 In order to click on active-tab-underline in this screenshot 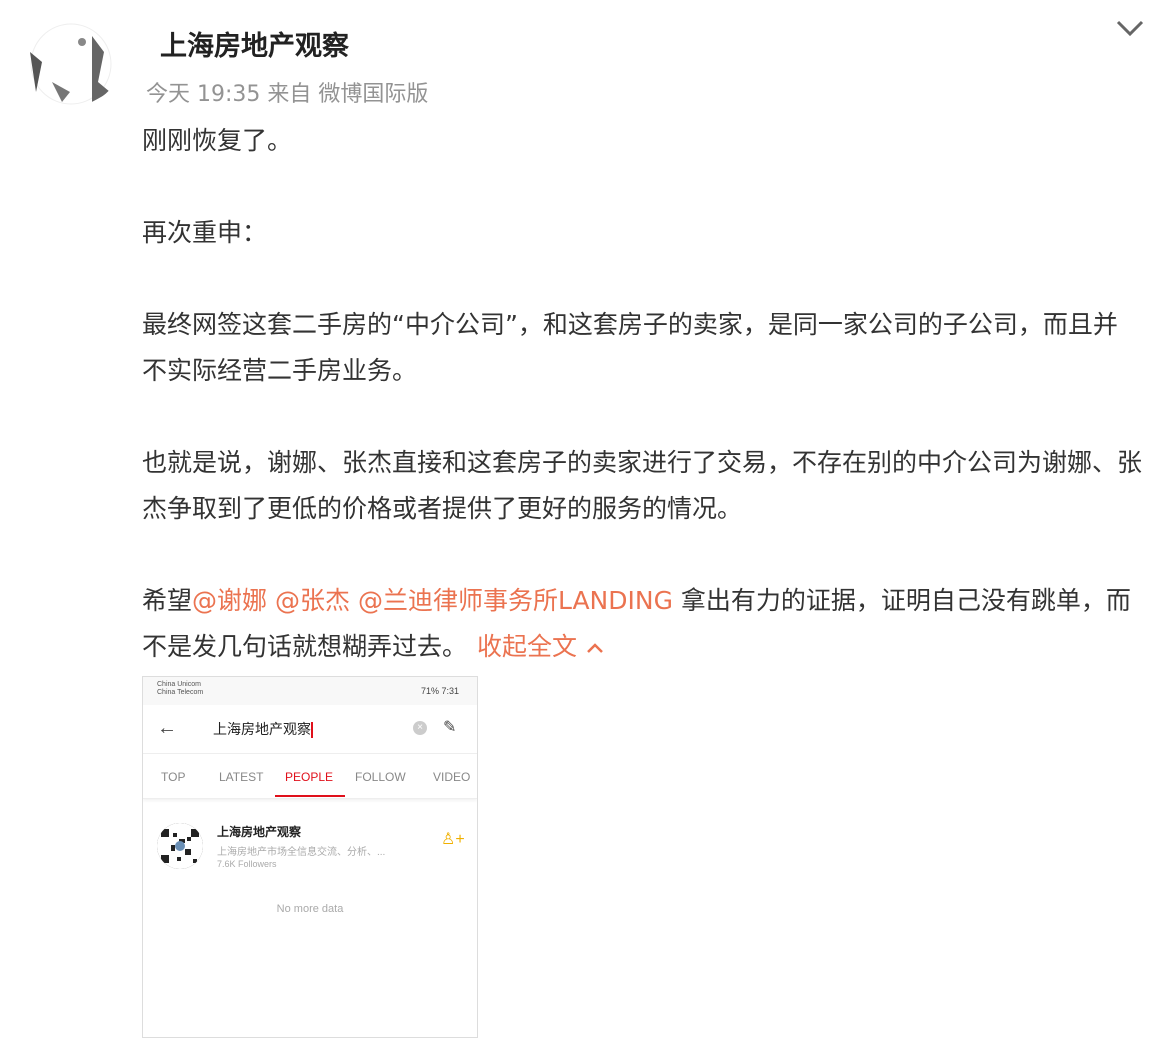, I will do `click(310, 796)`.